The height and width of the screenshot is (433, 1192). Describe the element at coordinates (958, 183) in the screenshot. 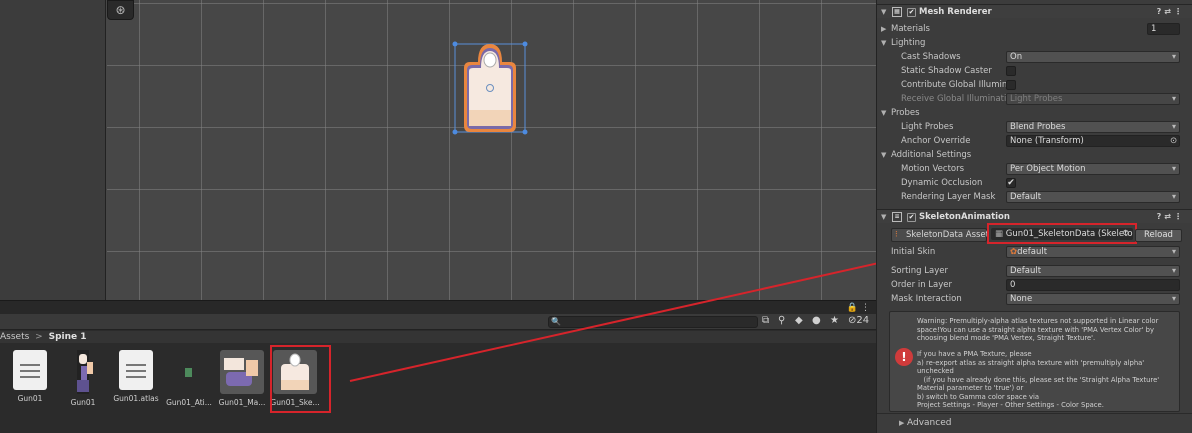

I see `dynamic-occlusion-row: Dynamic Occlusion ✔` at that location.